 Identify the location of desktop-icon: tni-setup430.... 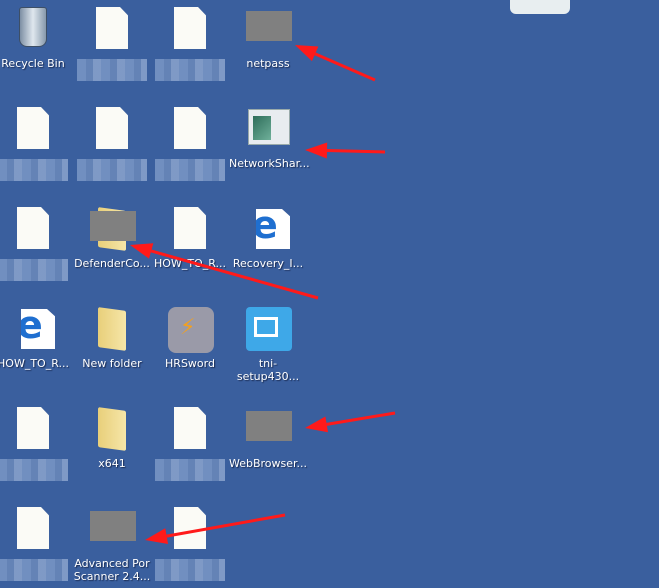
(268, 344).